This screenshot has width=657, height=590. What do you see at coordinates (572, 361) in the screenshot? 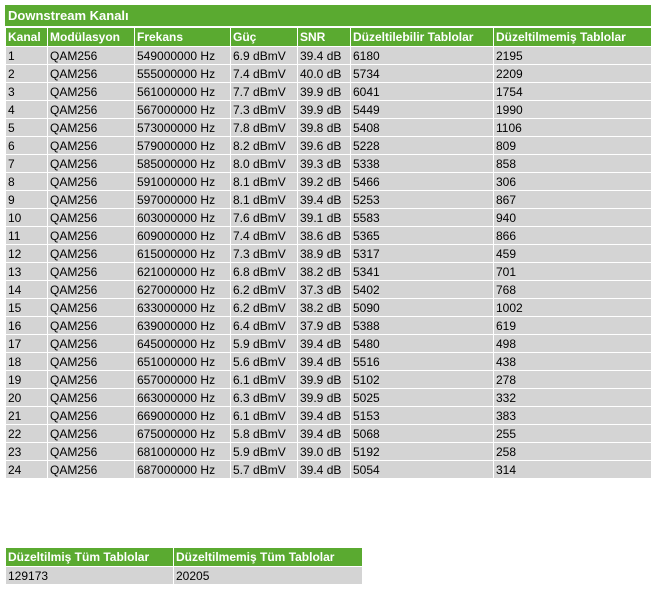
I see `cell-uncorrected: 438` at bounding box center [572, 361].